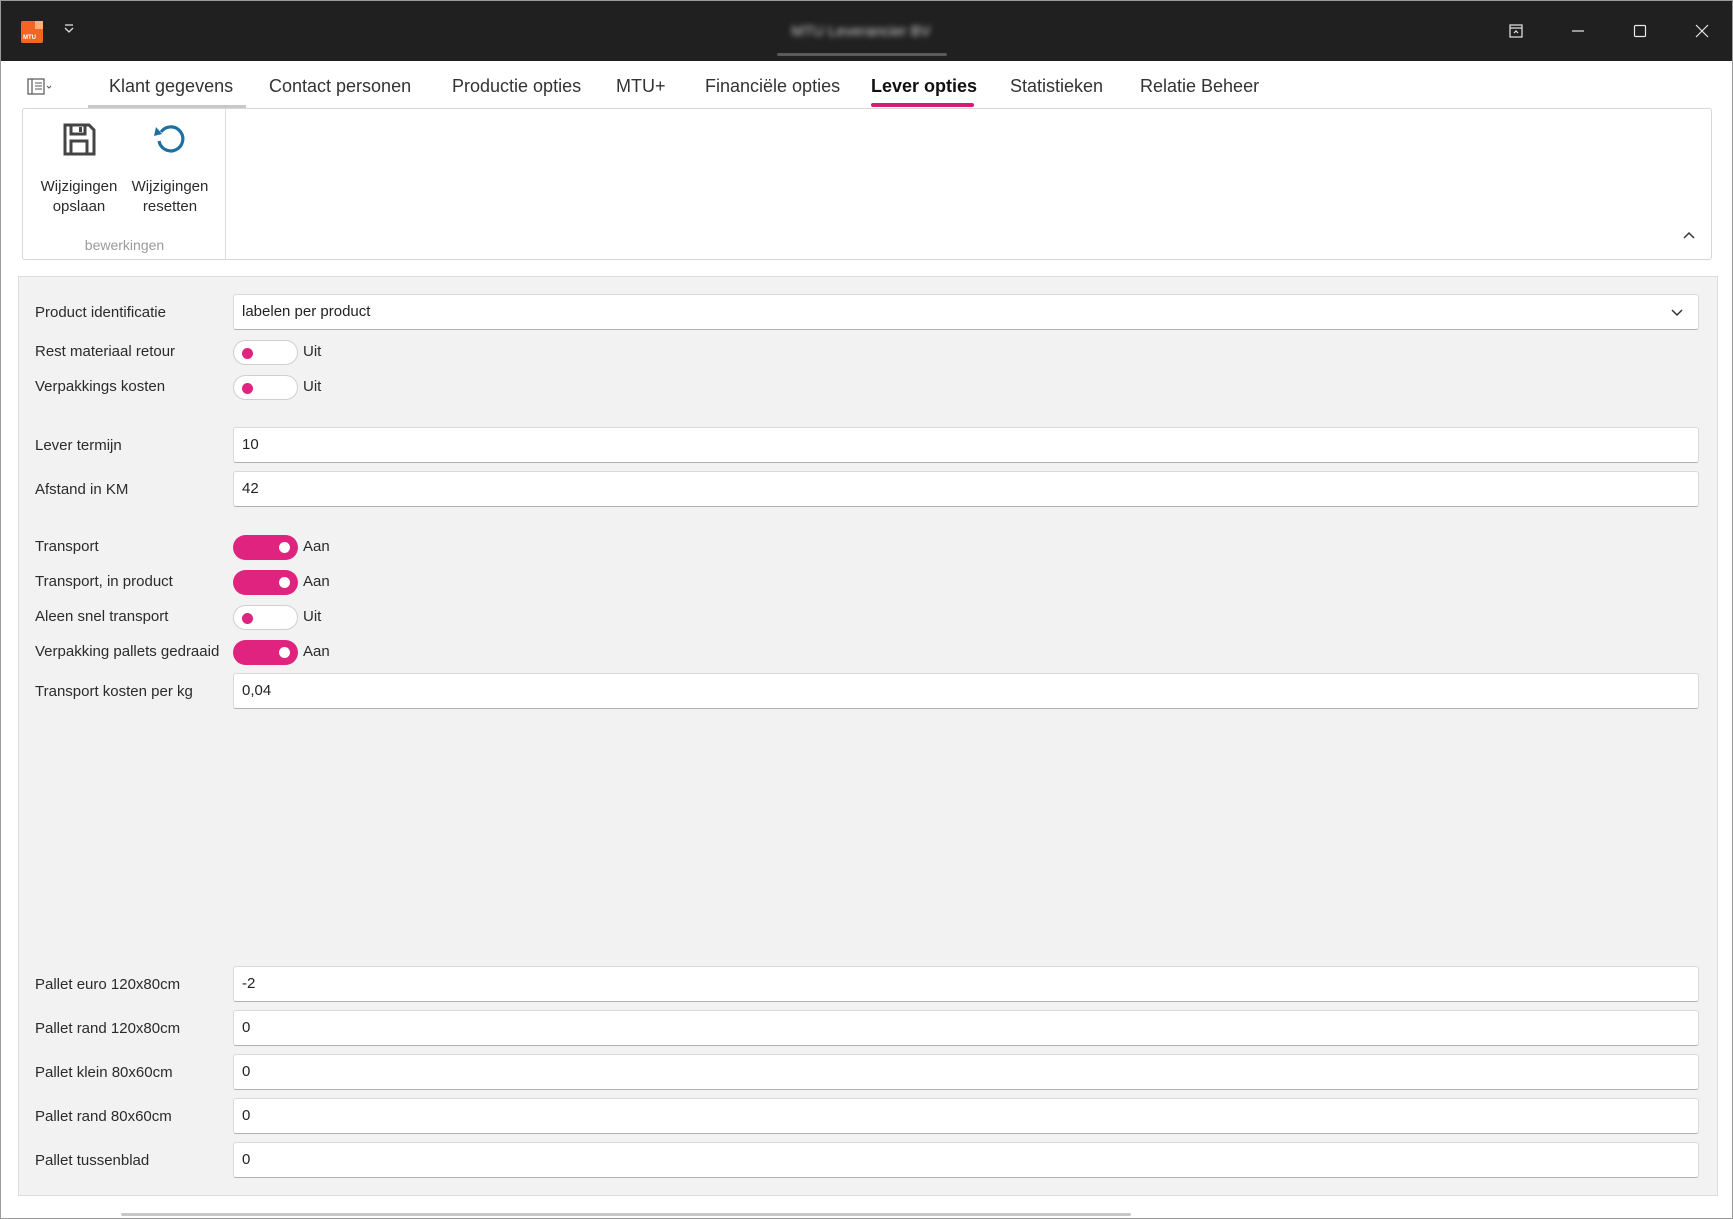 Image resolution: width=1733 pixels, height=1219 pixels. What do you see at coordinates (516, 86) in the screenshot?
I see `tab-productie-opties: Productie opties` at bounding box center [516, 86].